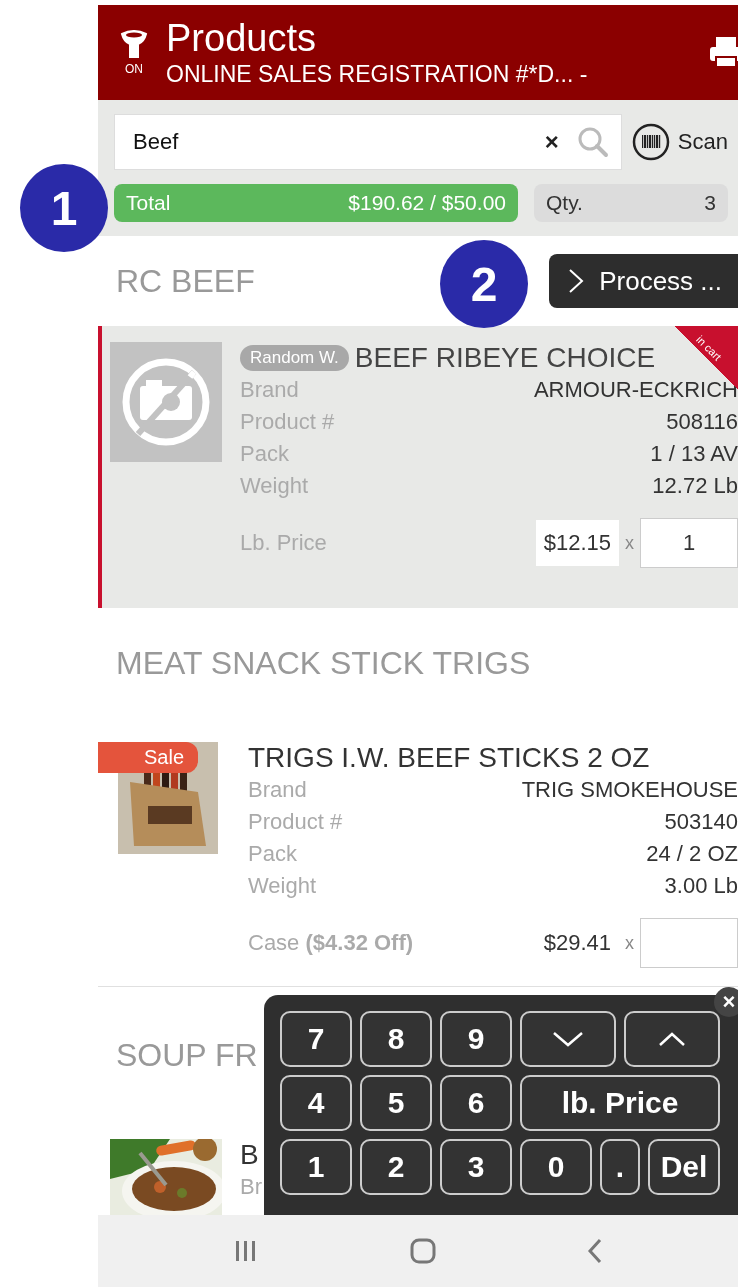  Describe the element at coordinates (449, 758) in the screenshot. I see `product-name: TRIGS I.W. BEEF STICKS 2 OZ` at that location.